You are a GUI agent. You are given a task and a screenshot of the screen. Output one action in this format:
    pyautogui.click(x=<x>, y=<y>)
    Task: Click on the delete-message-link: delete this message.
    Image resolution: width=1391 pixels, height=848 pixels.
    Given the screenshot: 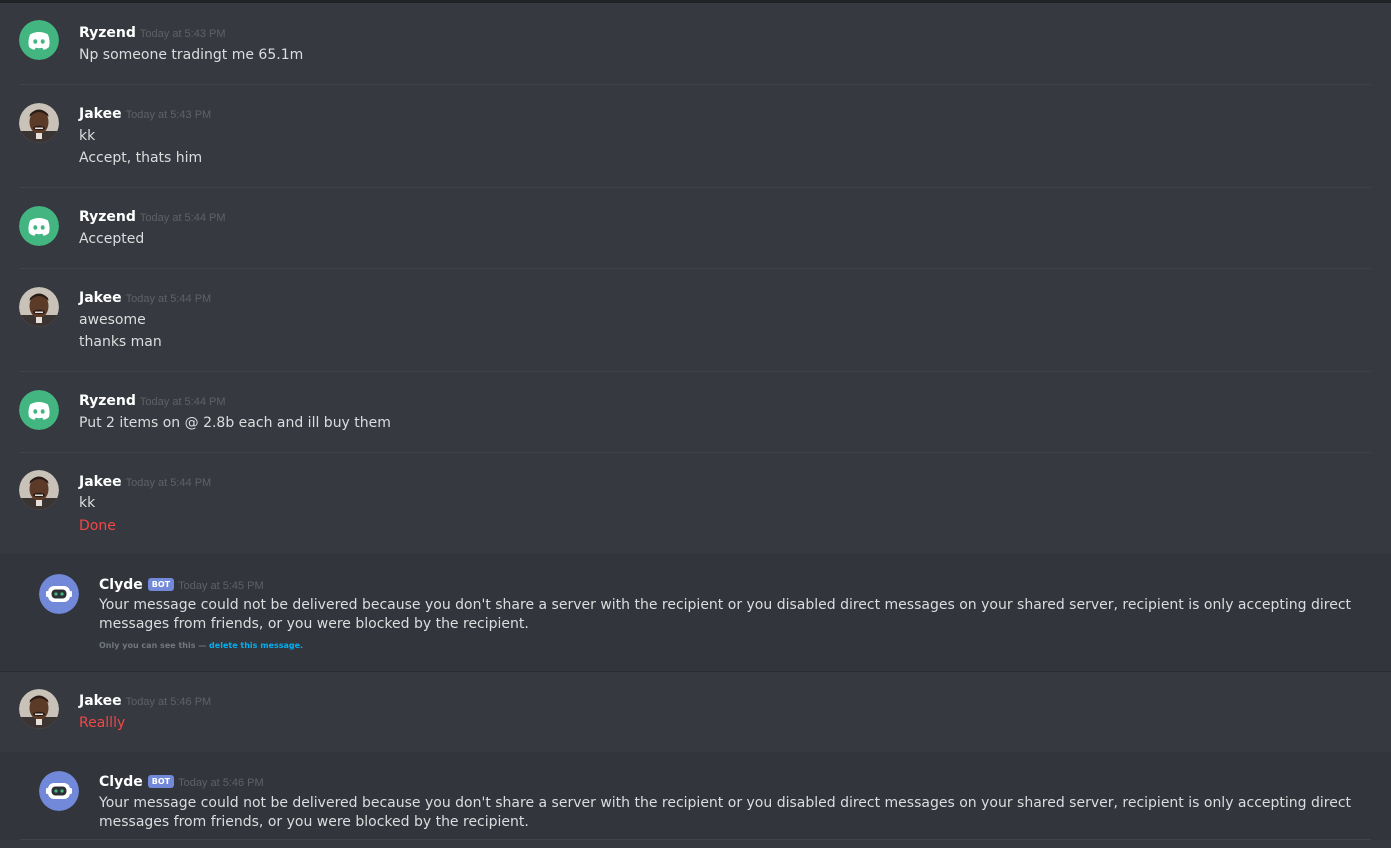 What is the action you would take?
    pyautogui.click(x=256, y=645)
    